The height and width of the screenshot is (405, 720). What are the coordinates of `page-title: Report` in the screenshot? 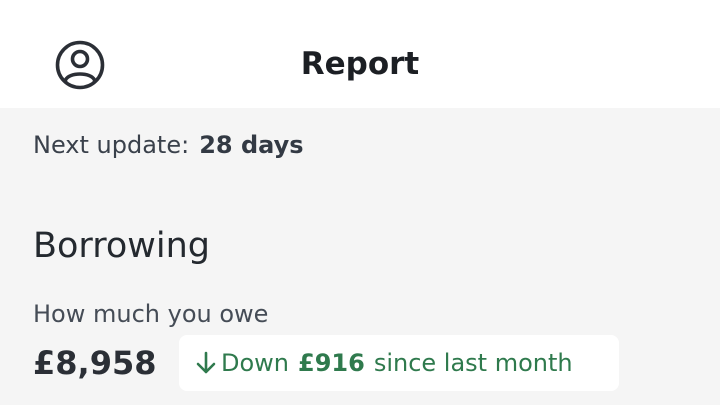 It's located at (360, 64).